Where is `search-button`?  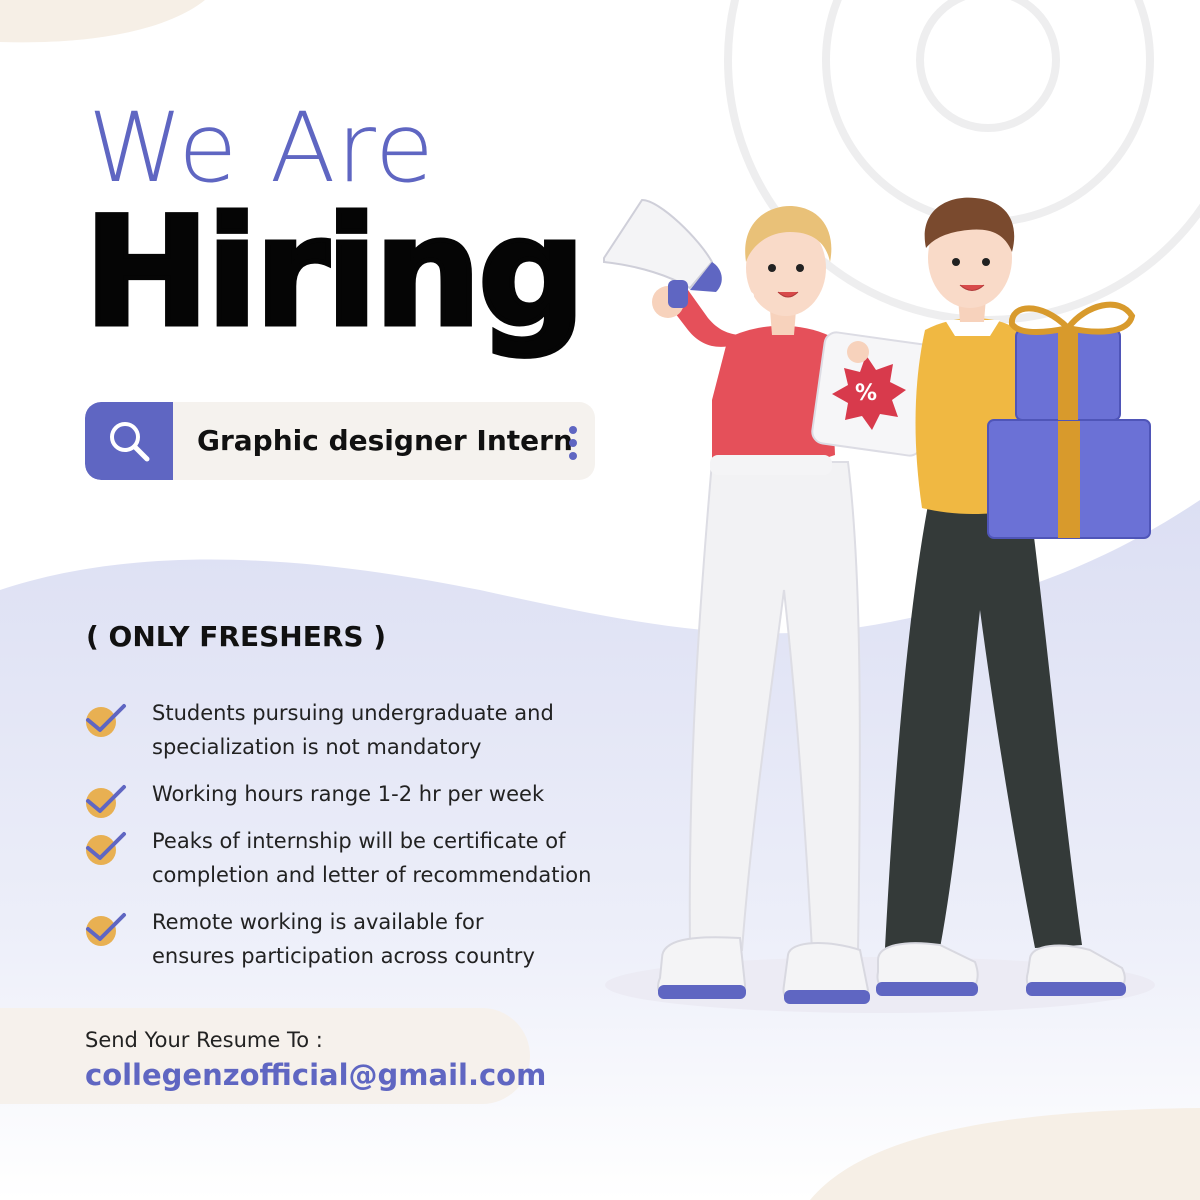 search-button is located at coordinates (129, 441).